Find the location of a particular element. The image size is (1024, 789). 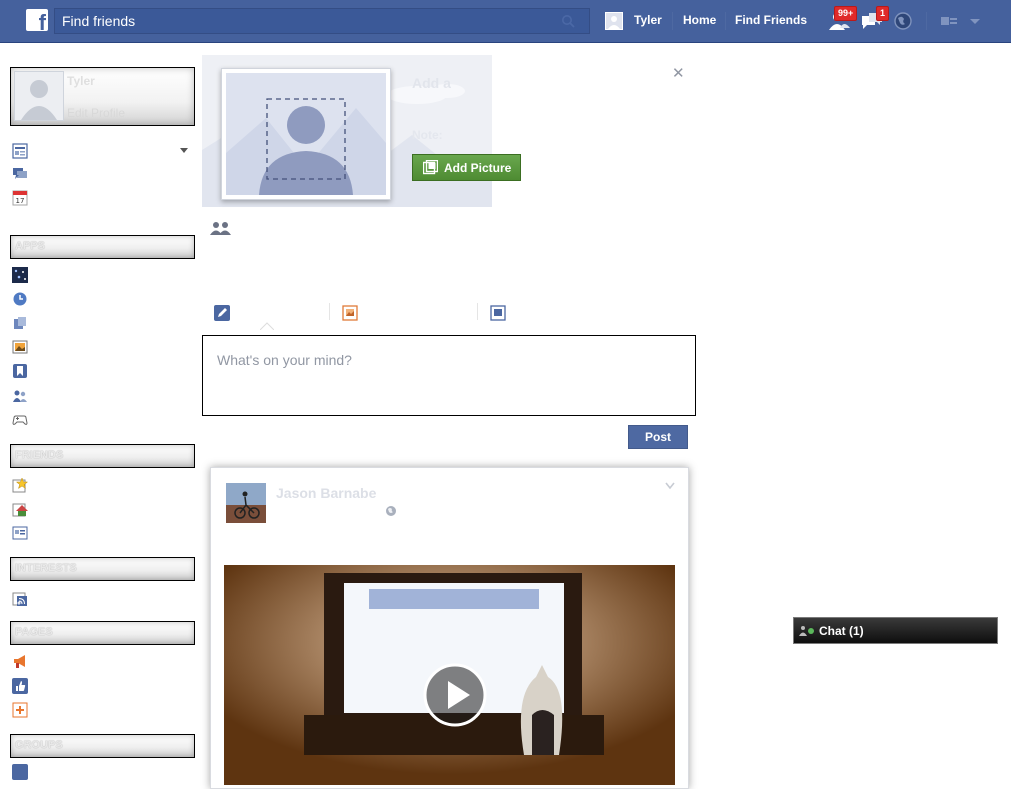

section-title: GROUPS is located at coordinates (39, 745).